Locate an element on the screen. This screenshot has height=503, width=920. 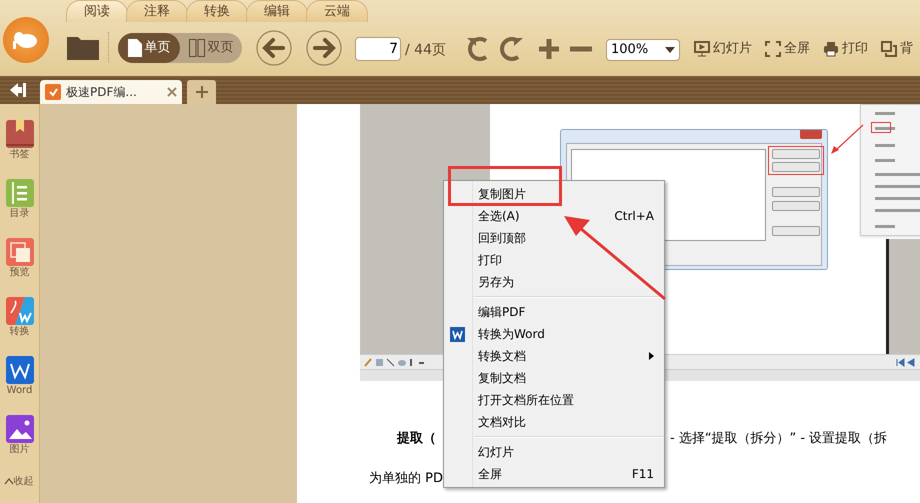
ribbon-tab: 阅读 is located at coordinates (97, 11).